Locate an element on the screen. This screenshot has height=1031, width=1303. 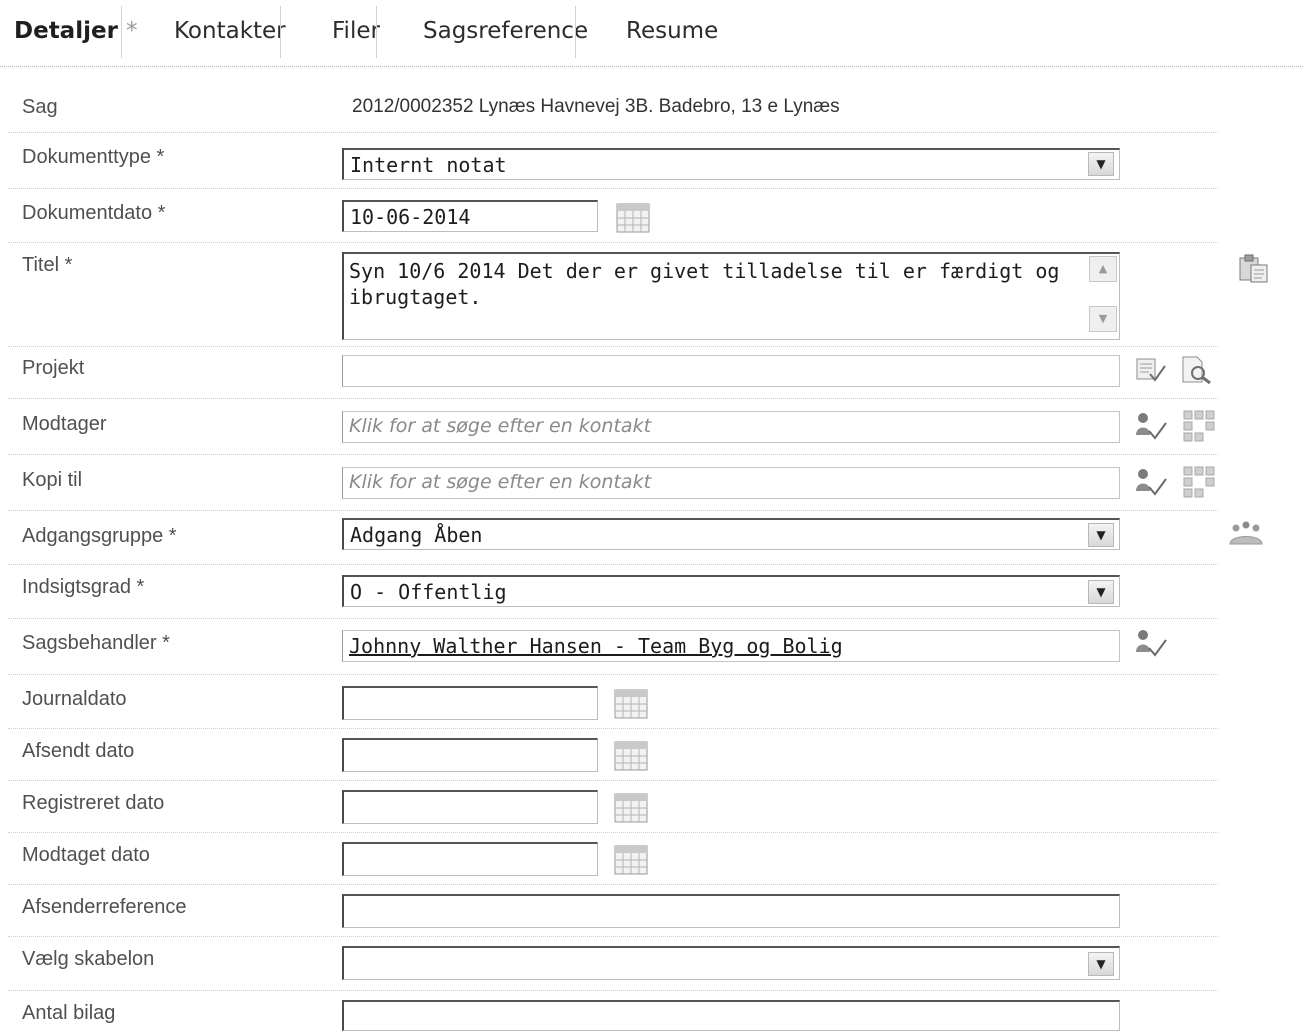
select-list-icon is located at coordinates (1151, 370).